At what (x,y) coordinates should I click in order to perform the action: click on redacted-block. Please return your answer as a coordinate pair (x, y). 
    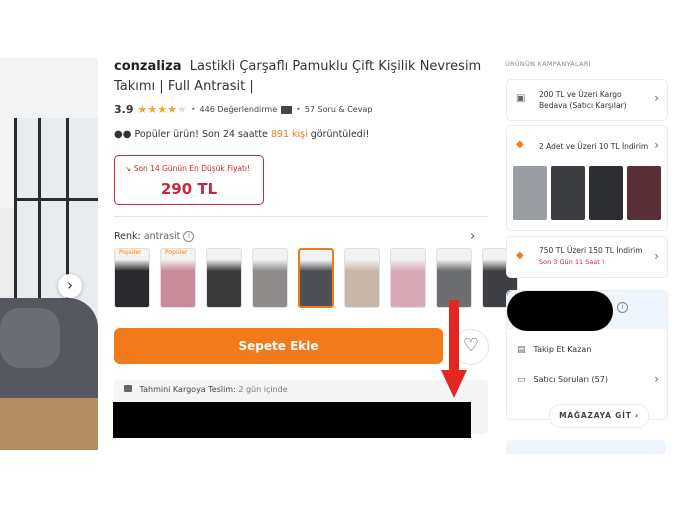
    Looking at the image, I should click on (292, 420).